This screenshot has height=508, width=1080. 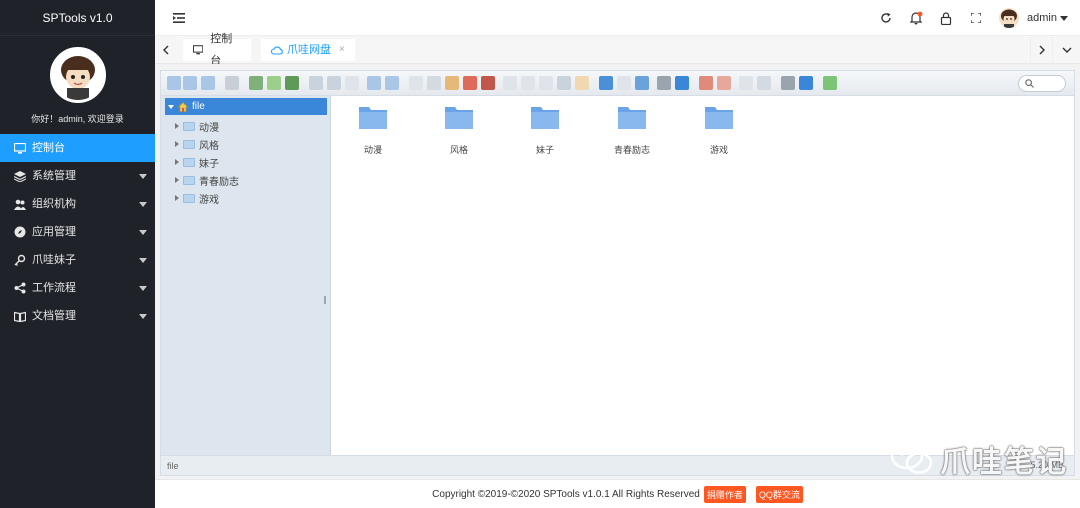 What do you see at coordinates (664, 83) in the screenshot?
I see `preview-icon` at bounding box center [664, 83].